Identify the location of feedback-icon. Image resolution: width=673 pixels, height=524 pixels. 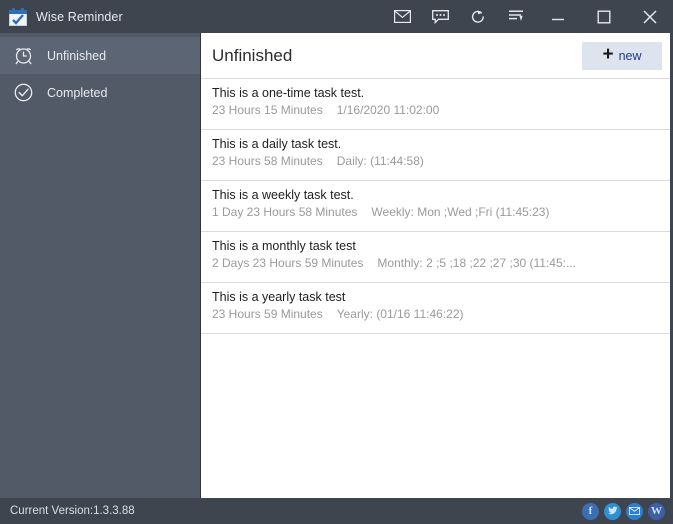
(440, 16).